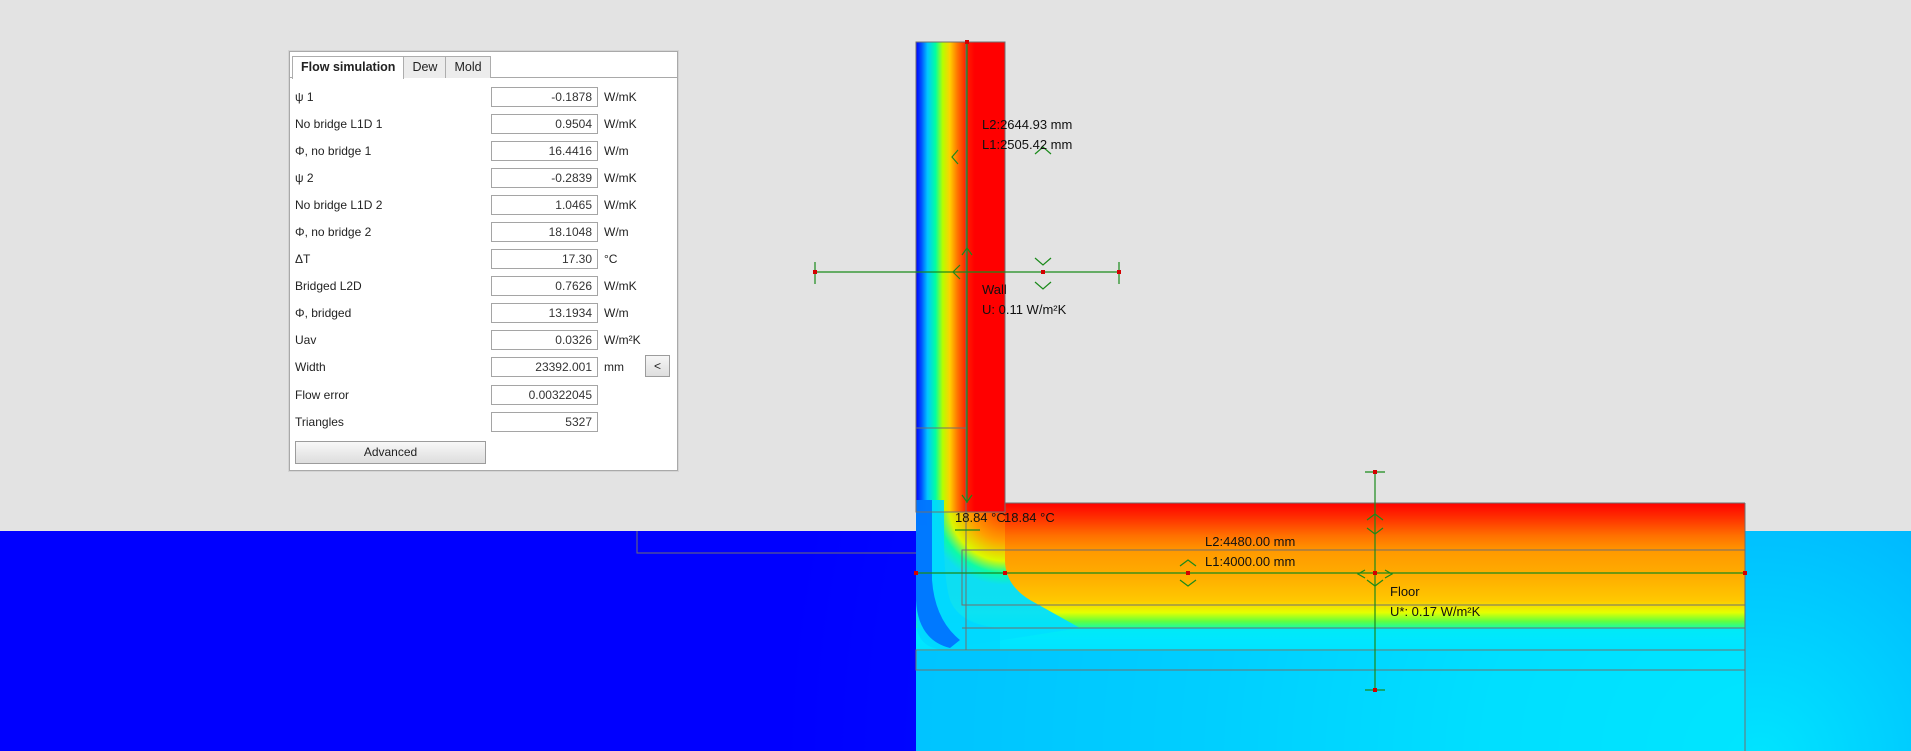 This screenshot has width=1911, height=751. Describe the element at coordinates (544, 395) in the screenshot. I see `flow-error-field: 0.00322045` at that location.